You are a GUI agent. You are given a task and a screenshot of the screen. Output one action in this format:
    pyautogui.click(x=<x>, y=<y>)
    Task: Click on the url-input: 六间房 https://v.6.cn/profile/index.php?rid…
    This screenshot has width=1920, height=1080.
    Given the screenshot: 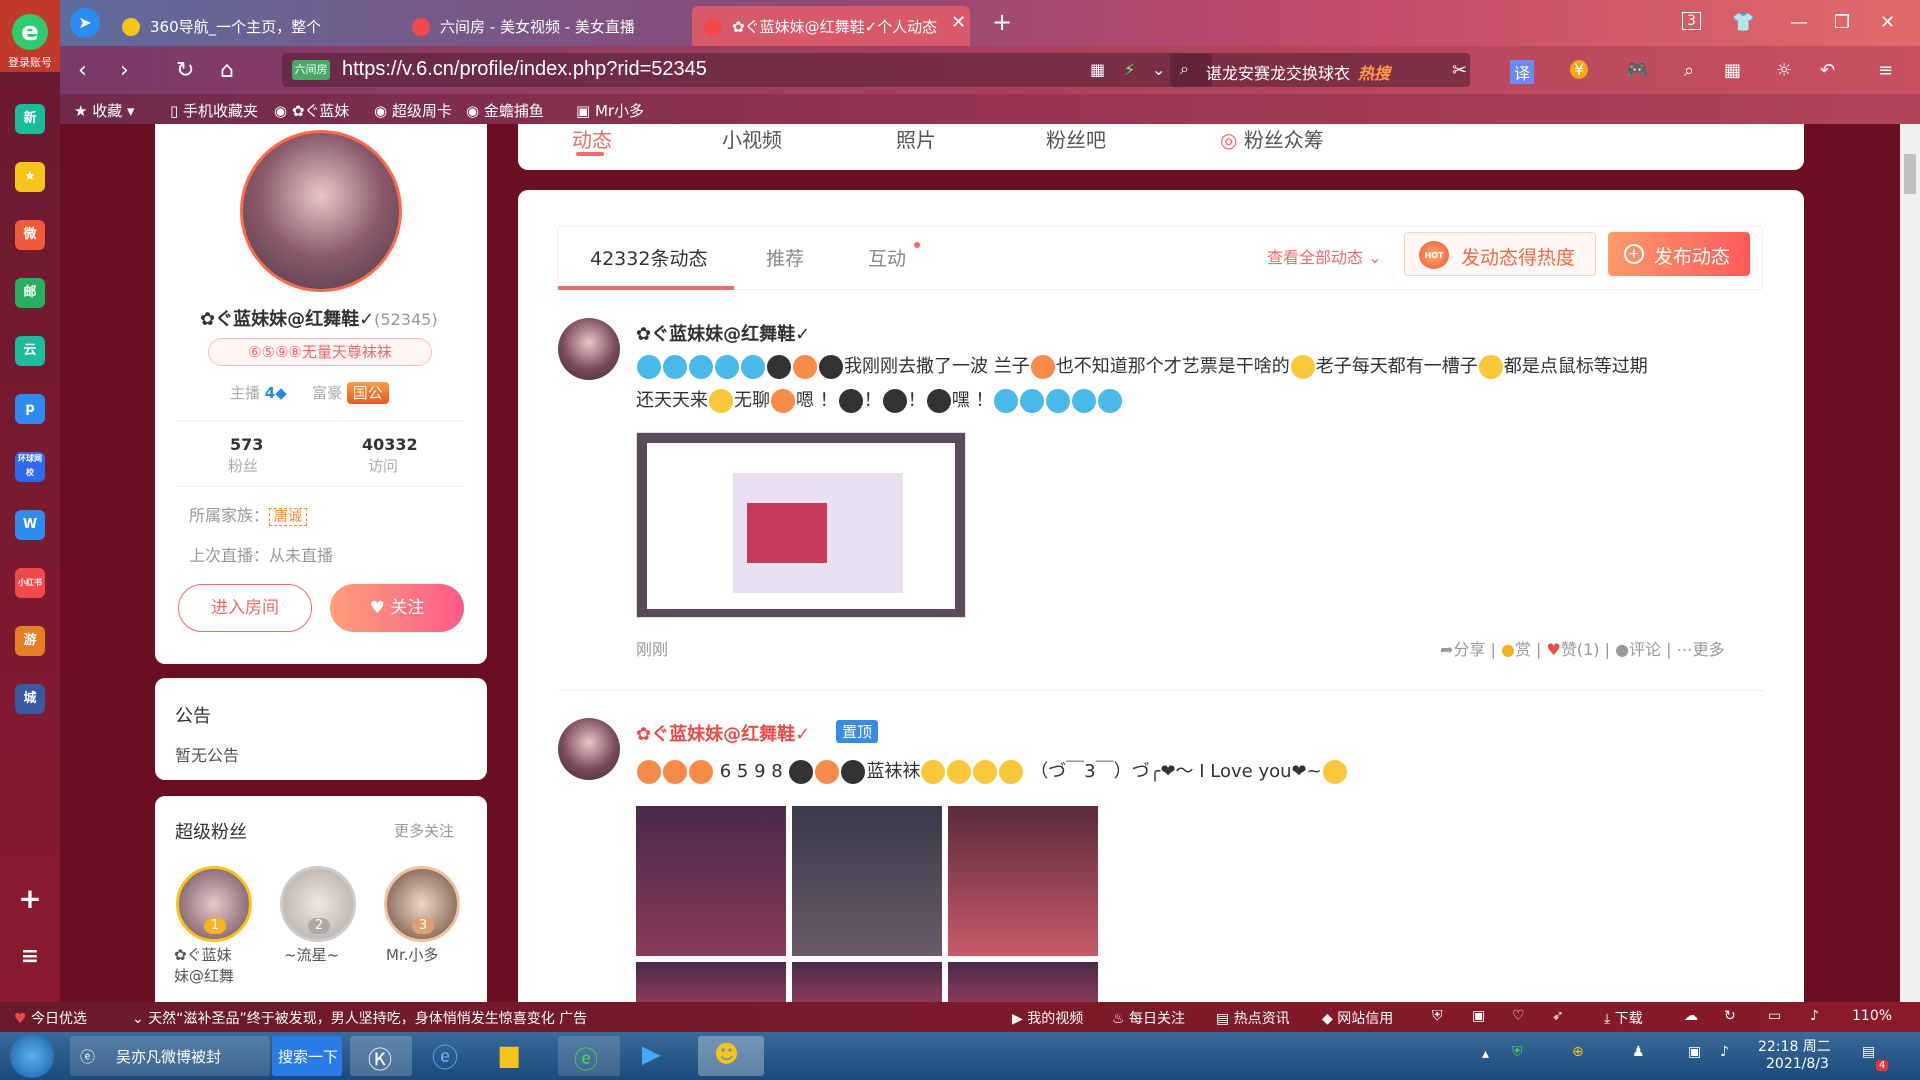 What is the action you would take?
    pyautogui.click(x=747, y=70)
    